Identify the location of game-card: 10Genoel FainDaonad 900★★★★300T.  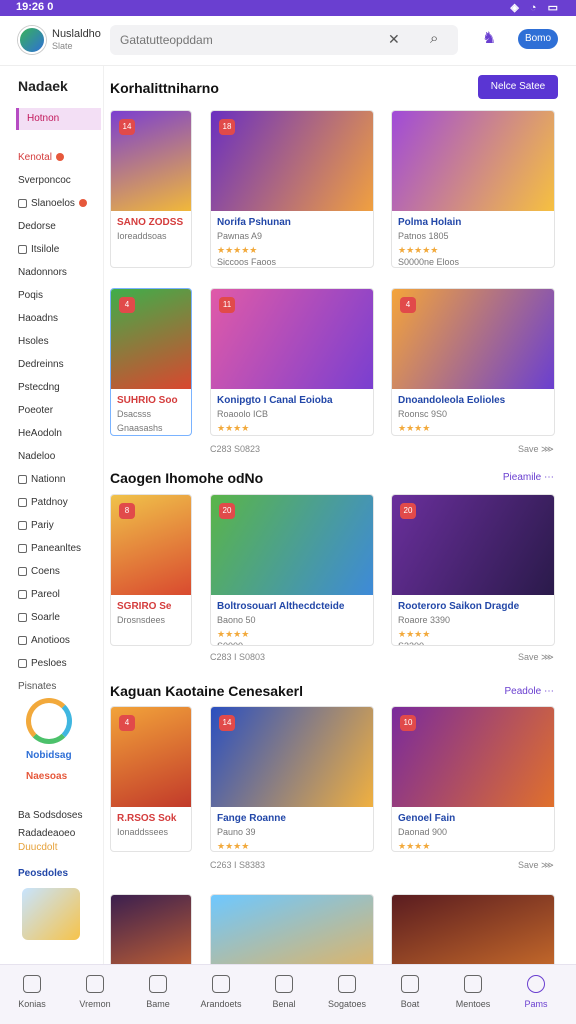
(473, 779).